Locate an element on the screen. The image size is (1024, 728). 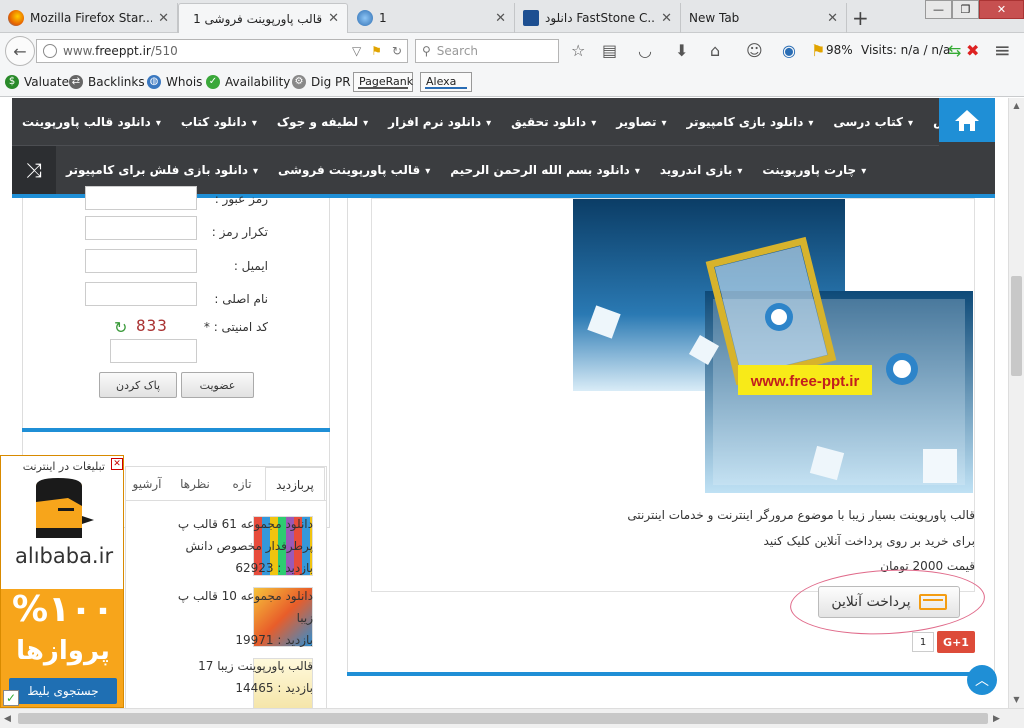
post-title: قالب پاورپوینت زیبا 17 is located at coordinates (255, 666).